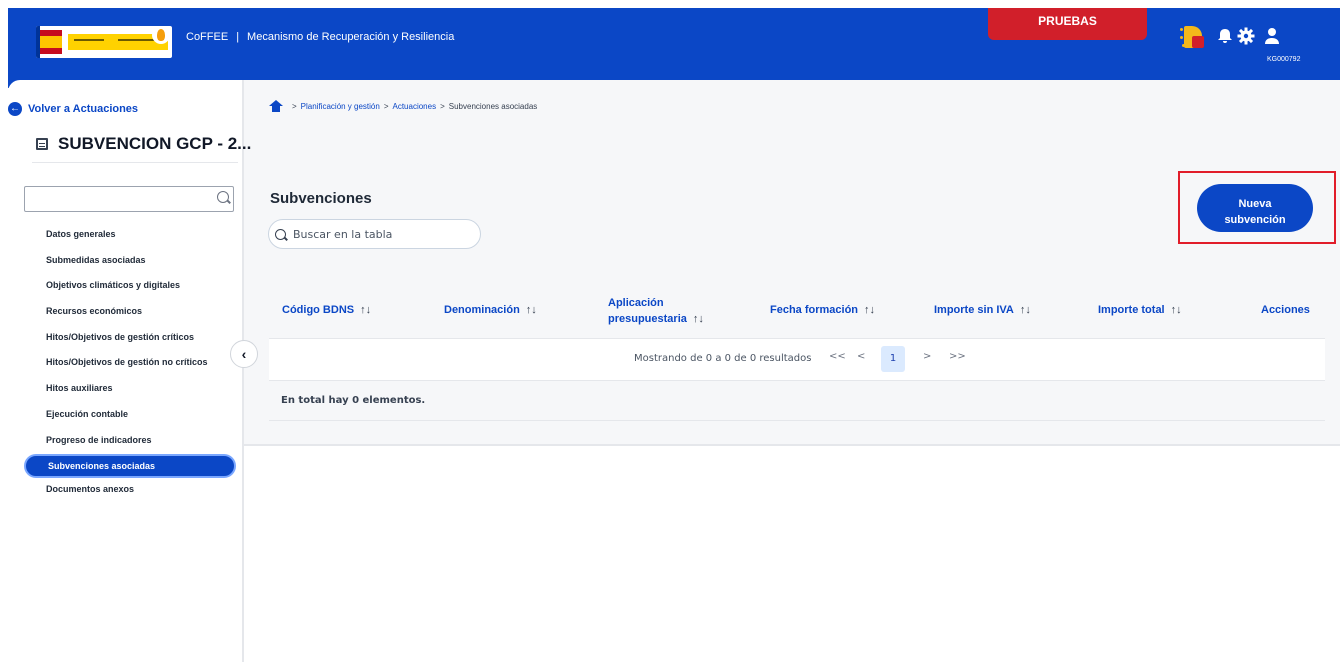 This screenshot has width=1340, height=662. What do you see at coordinates (647, 319) in the screenshot?
I see `column-label-line2: presupuestaria` at bounding box center [647, 319].